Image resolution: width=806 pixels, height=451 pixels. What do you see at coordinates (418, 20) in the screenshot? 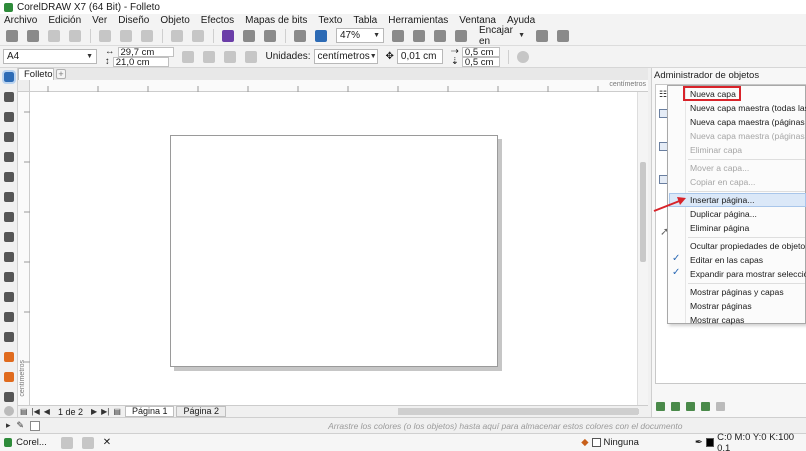
I see `menu-herramientas: Herramientas` at bounding box center [418, 20].